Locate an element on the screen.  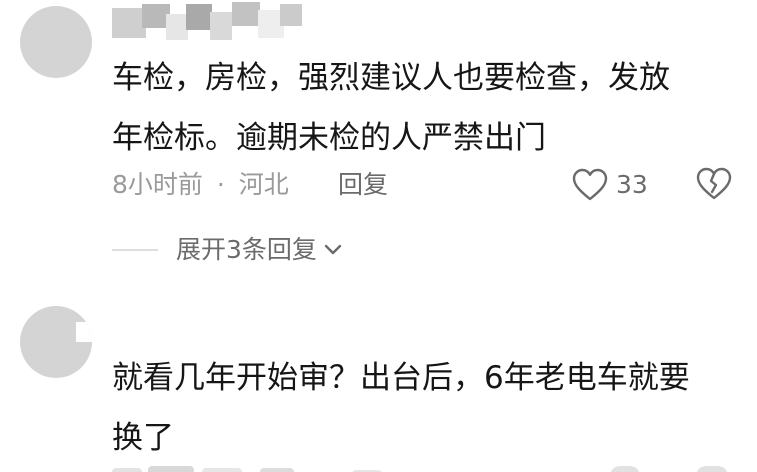
like-count: 33 is located at coordinates (632, 184).